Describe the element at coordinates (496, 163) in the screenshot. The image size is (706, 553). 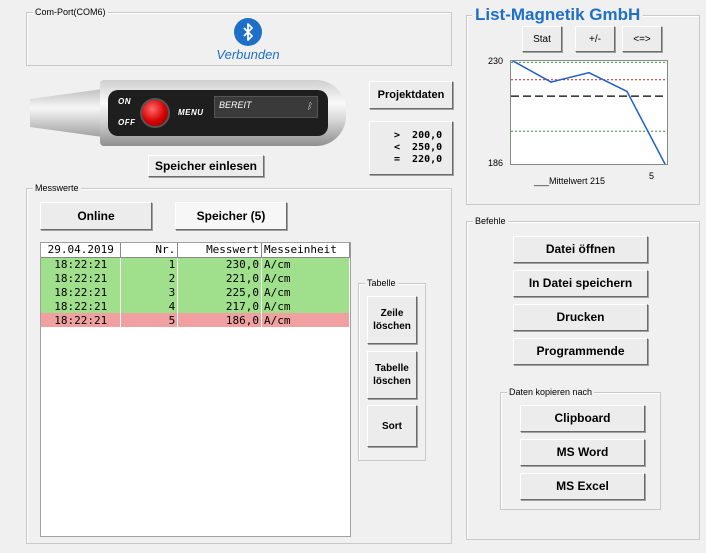
I see `y-tick-bottom: 186` at that location.